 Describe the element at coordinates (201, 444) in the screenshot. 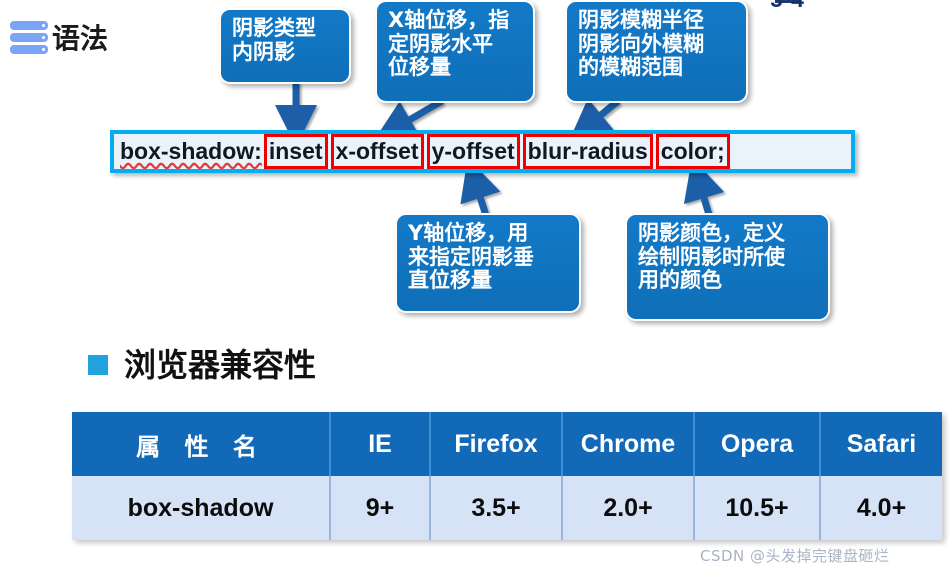

I see `th-property: 属 性 名` at that location.